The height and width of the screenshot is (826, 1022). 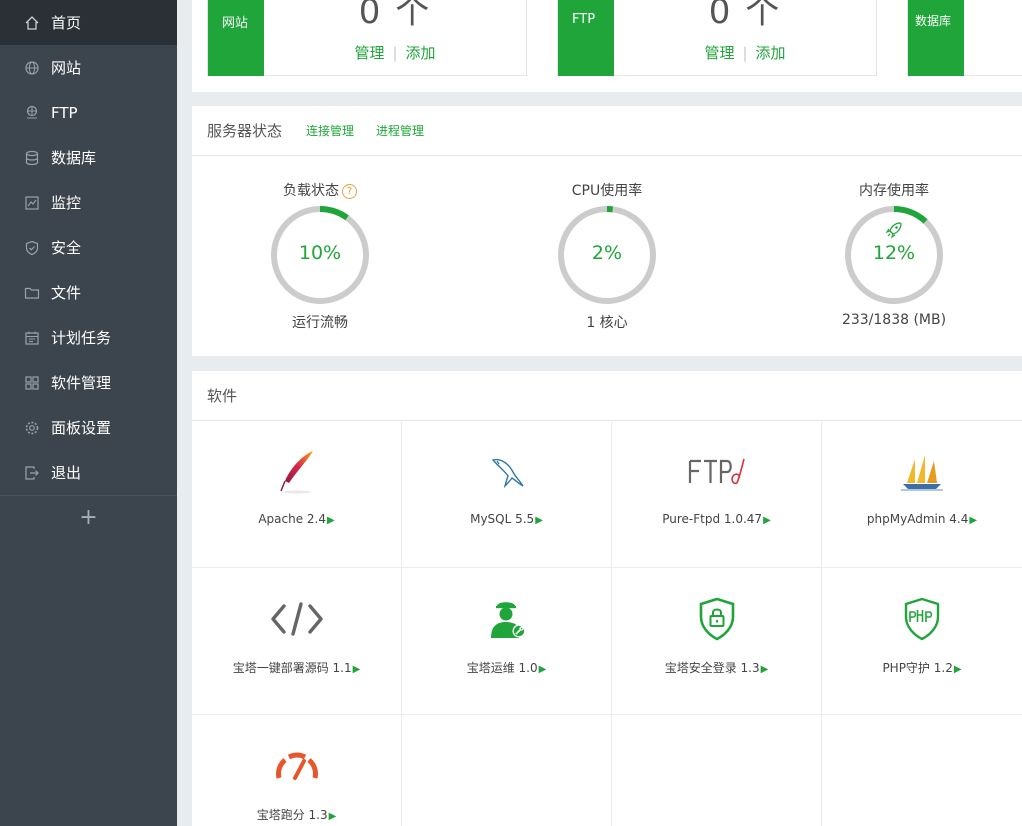 I want to click on phpmyadmin-sailboat-icon, so click(x=922, y=473).